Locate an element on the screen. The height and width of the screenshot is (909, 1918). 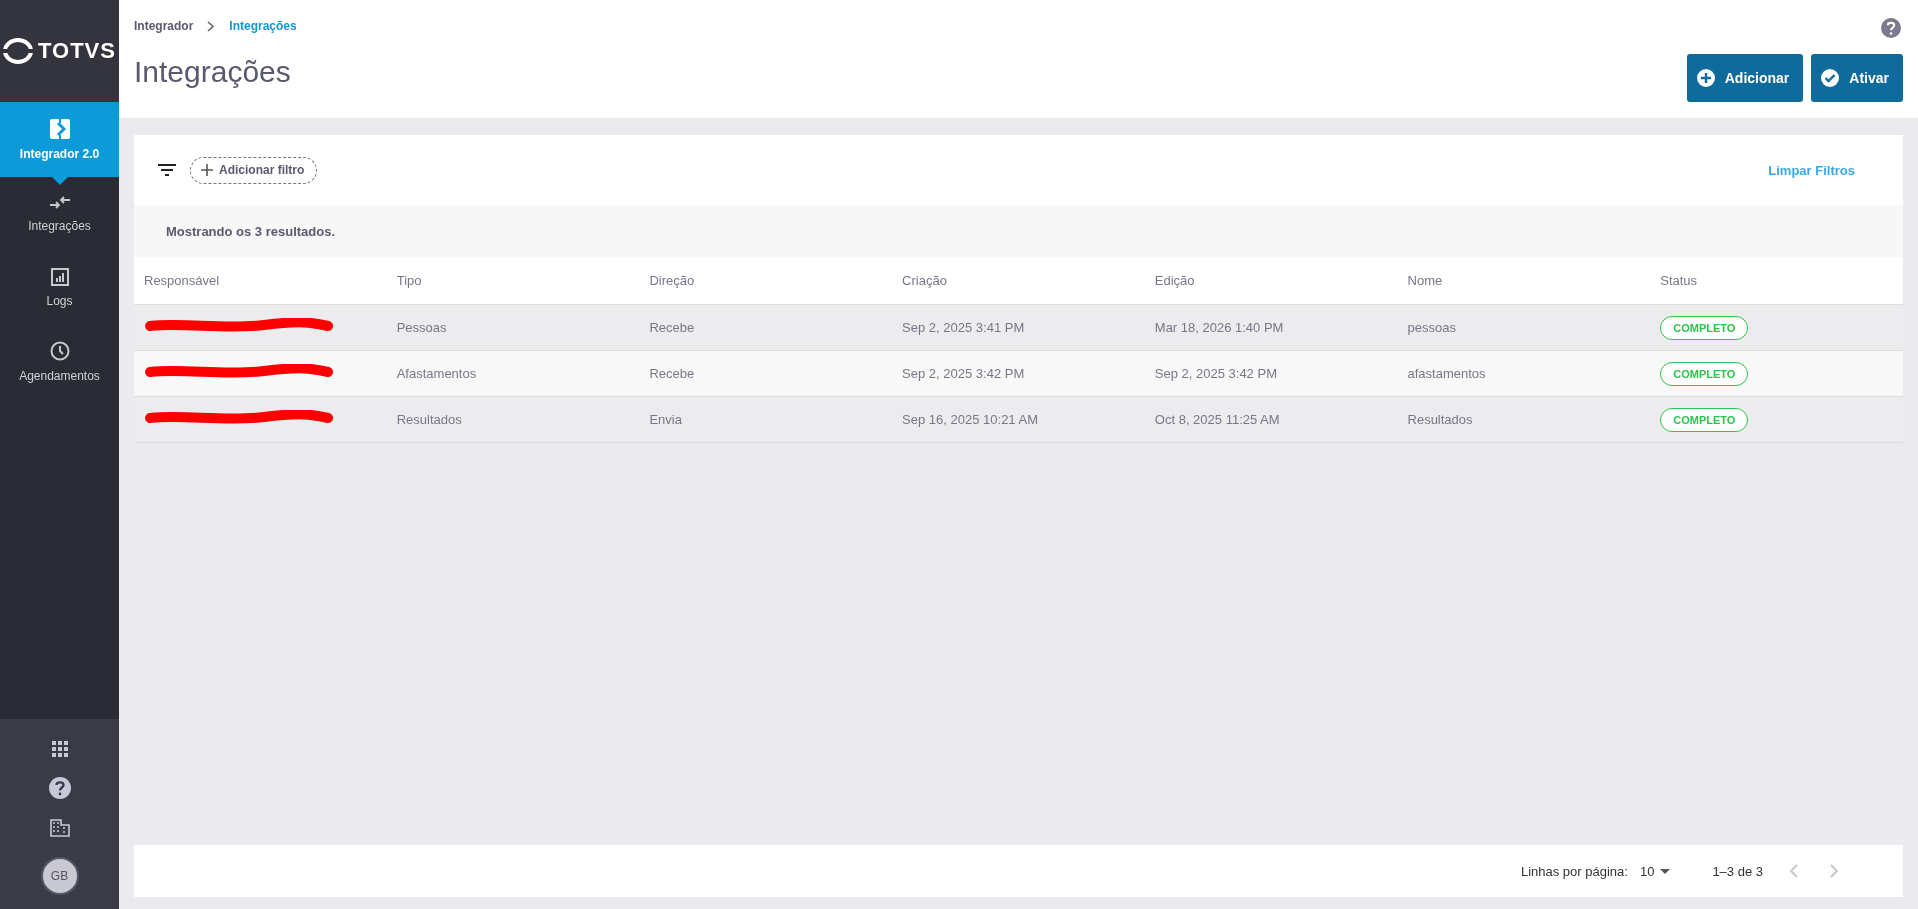
plus-circle-icon is located at coordinates (1705, 78).